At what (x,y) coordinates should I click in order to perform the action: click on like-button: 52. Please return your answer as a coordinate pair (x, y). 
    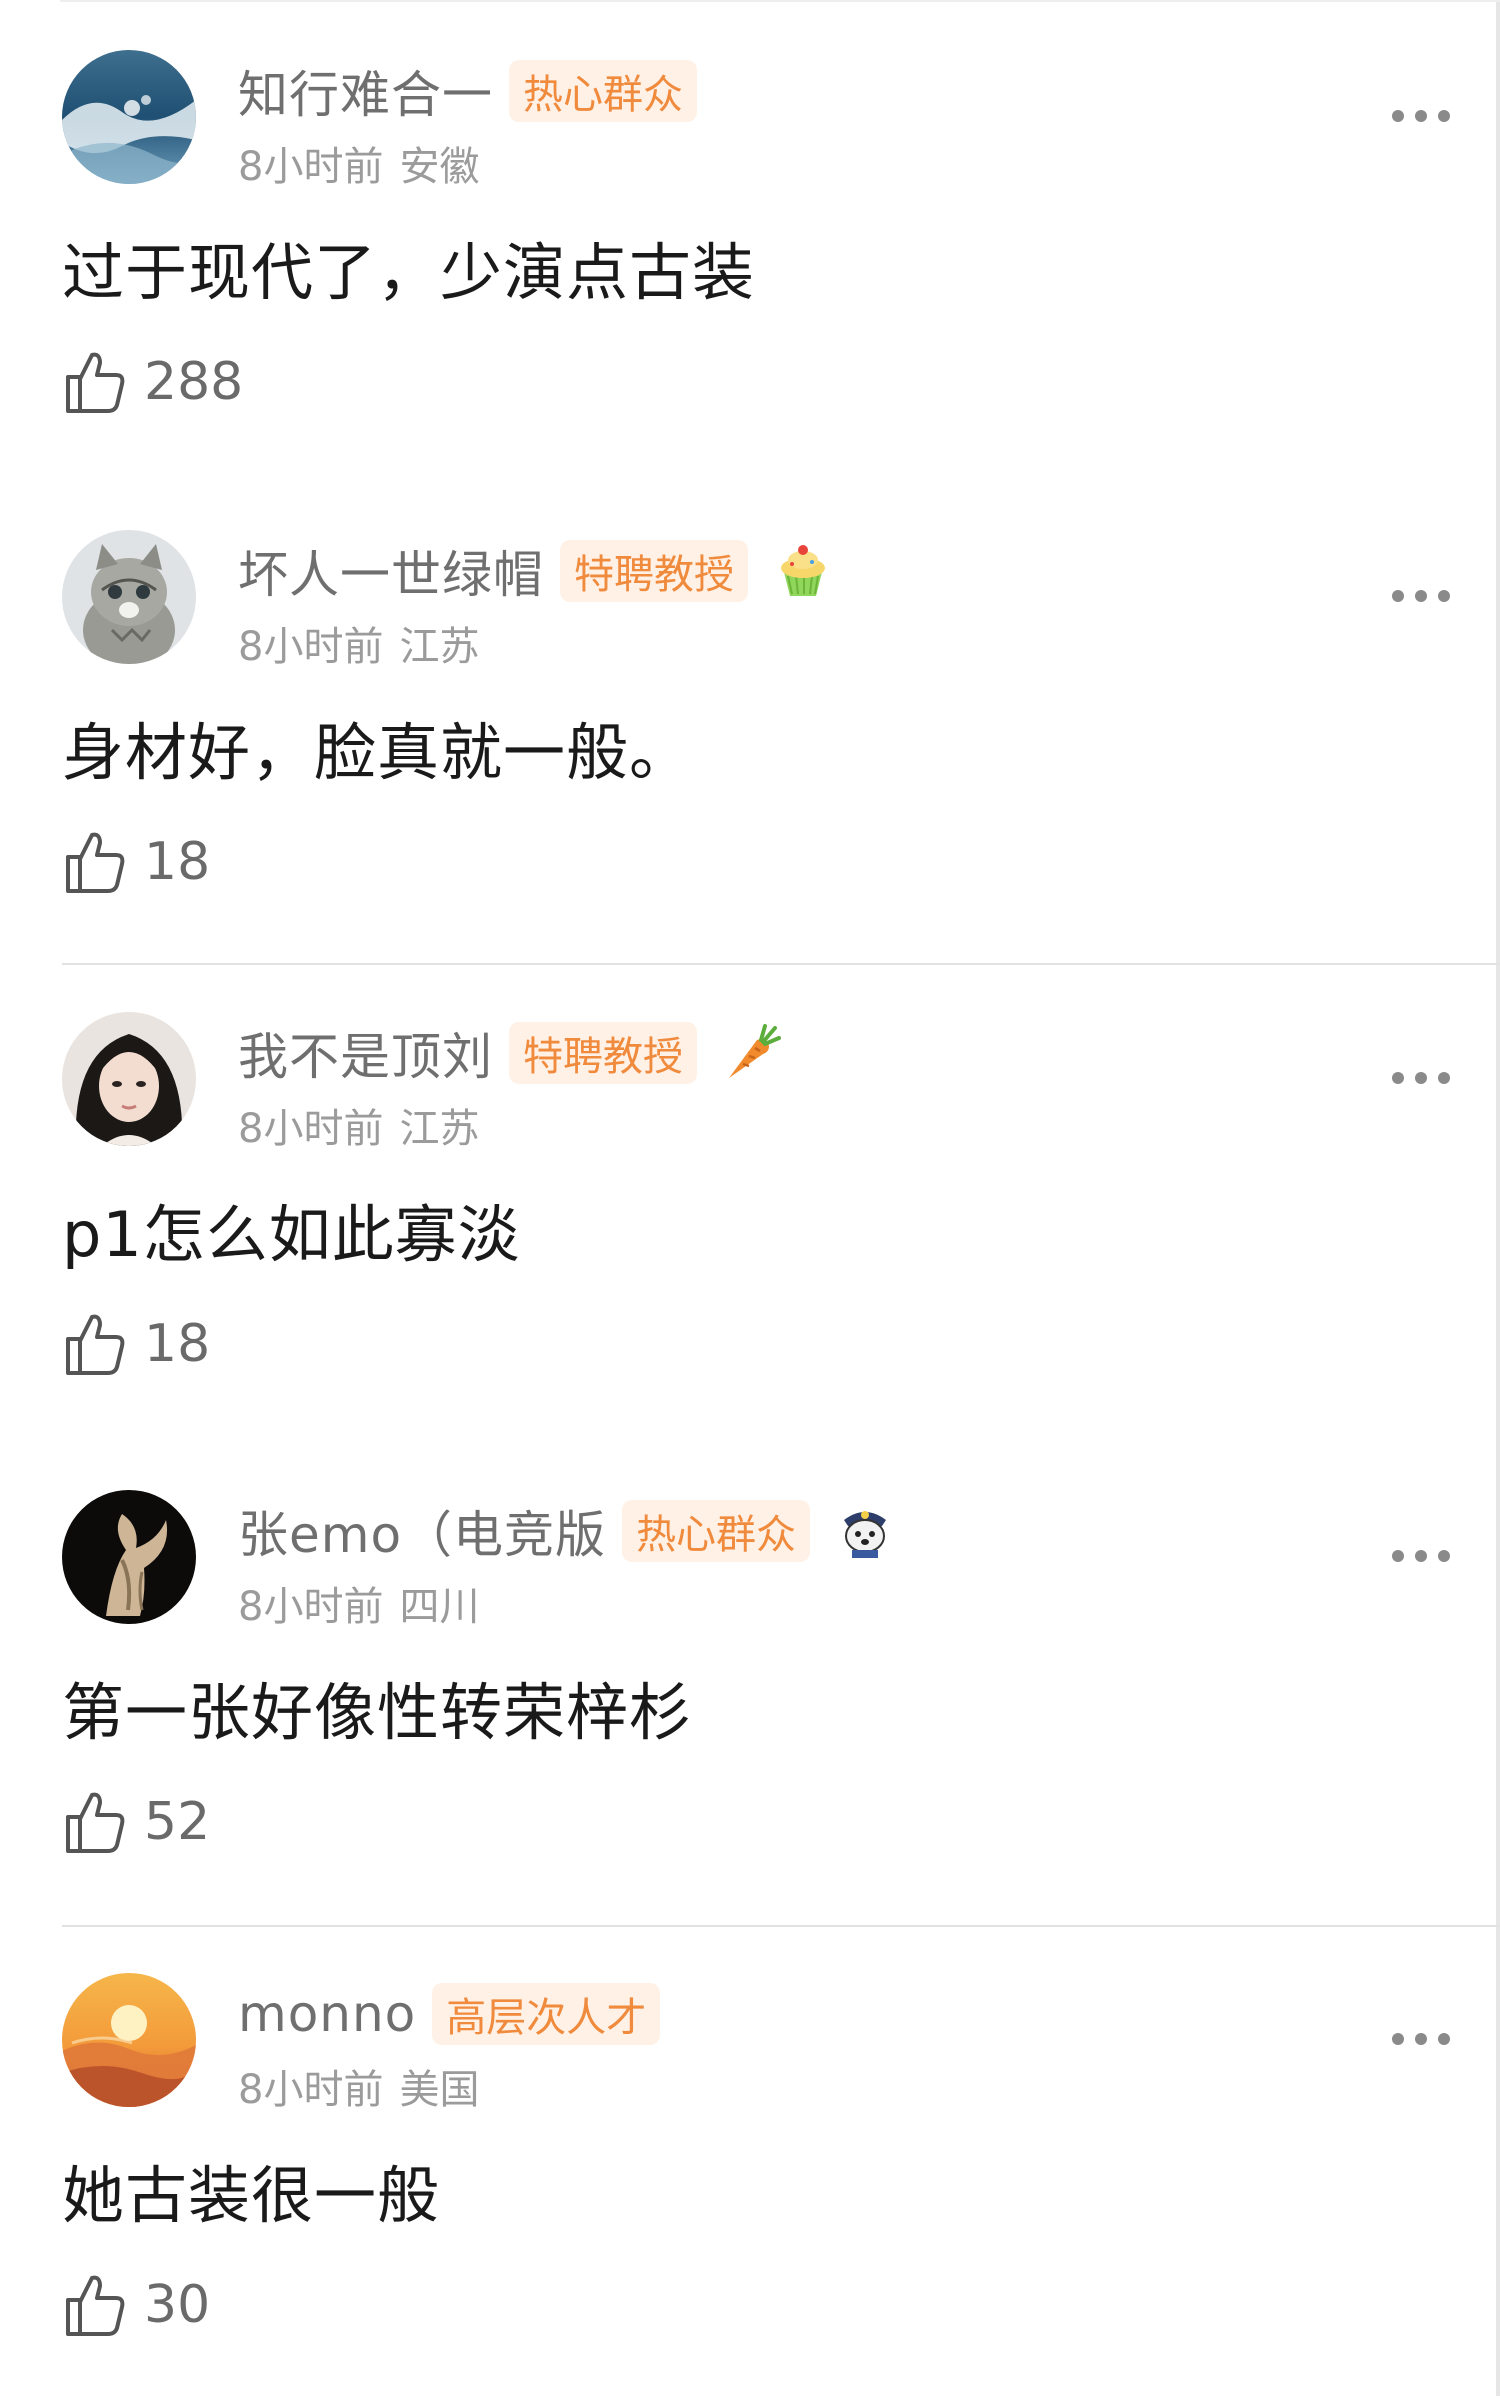
    Looking at the image, I should click on (137, 1822).